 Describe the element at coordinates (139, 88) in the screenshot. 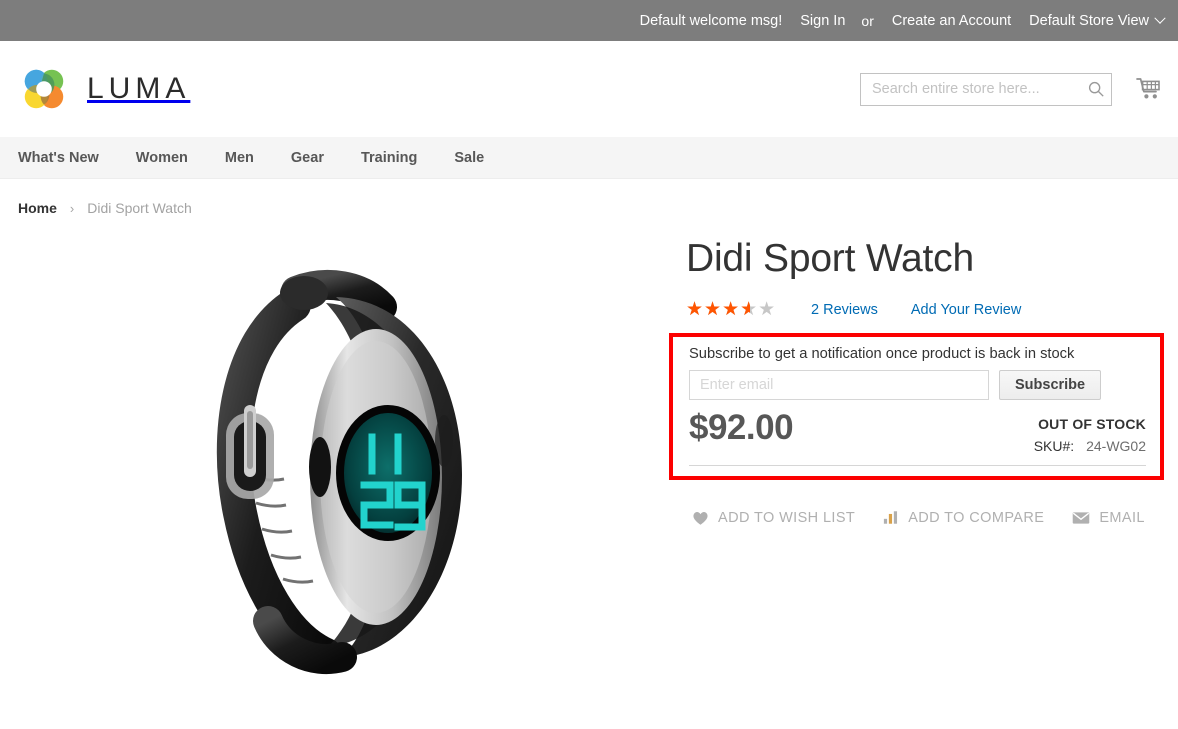

I see `logo-text: LUMA` at that location.